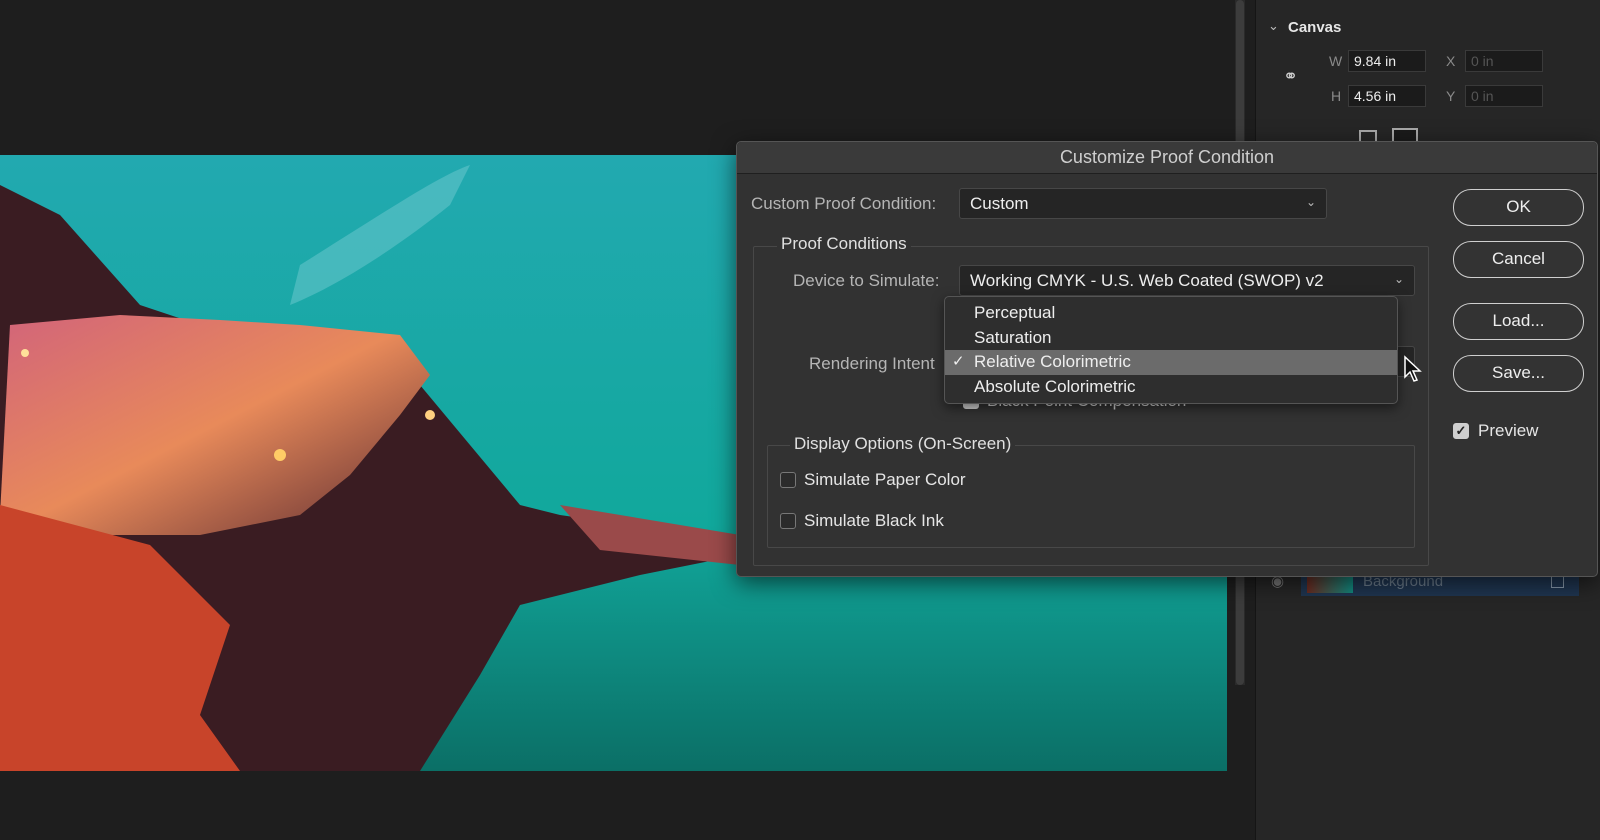 The width and height of the screenshot is (1600, 840). I want to click on display-options-group, so click(1091, 496).